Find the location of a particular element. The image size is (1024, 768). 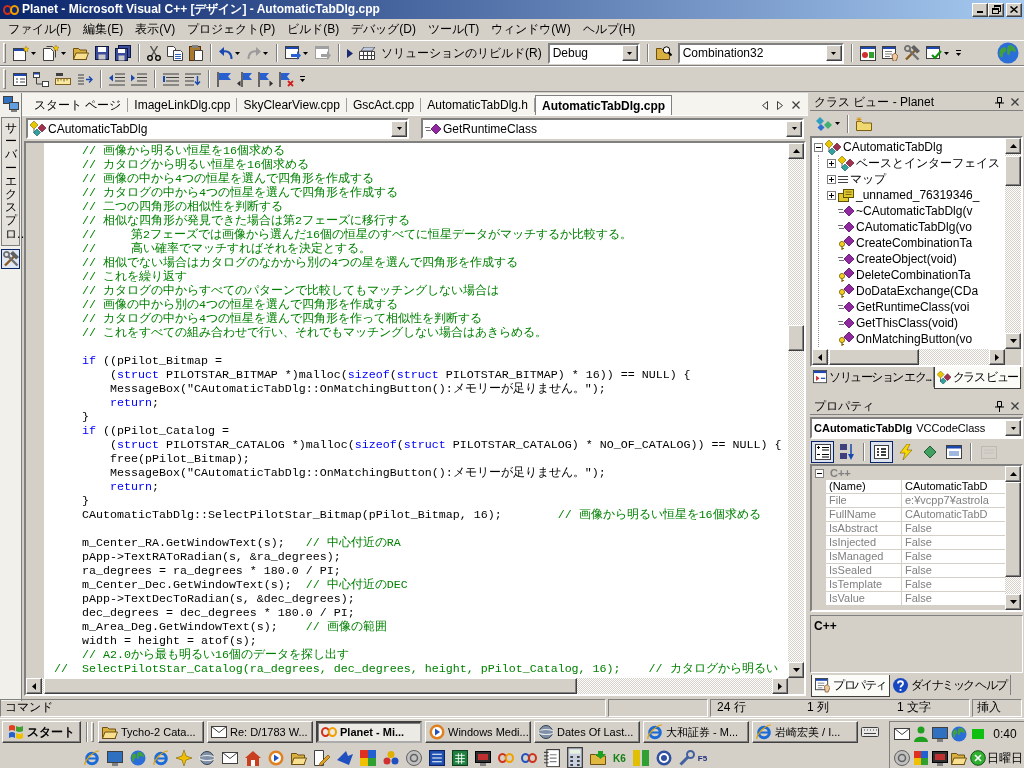

pages-icon is located at coordinates (175, 53).